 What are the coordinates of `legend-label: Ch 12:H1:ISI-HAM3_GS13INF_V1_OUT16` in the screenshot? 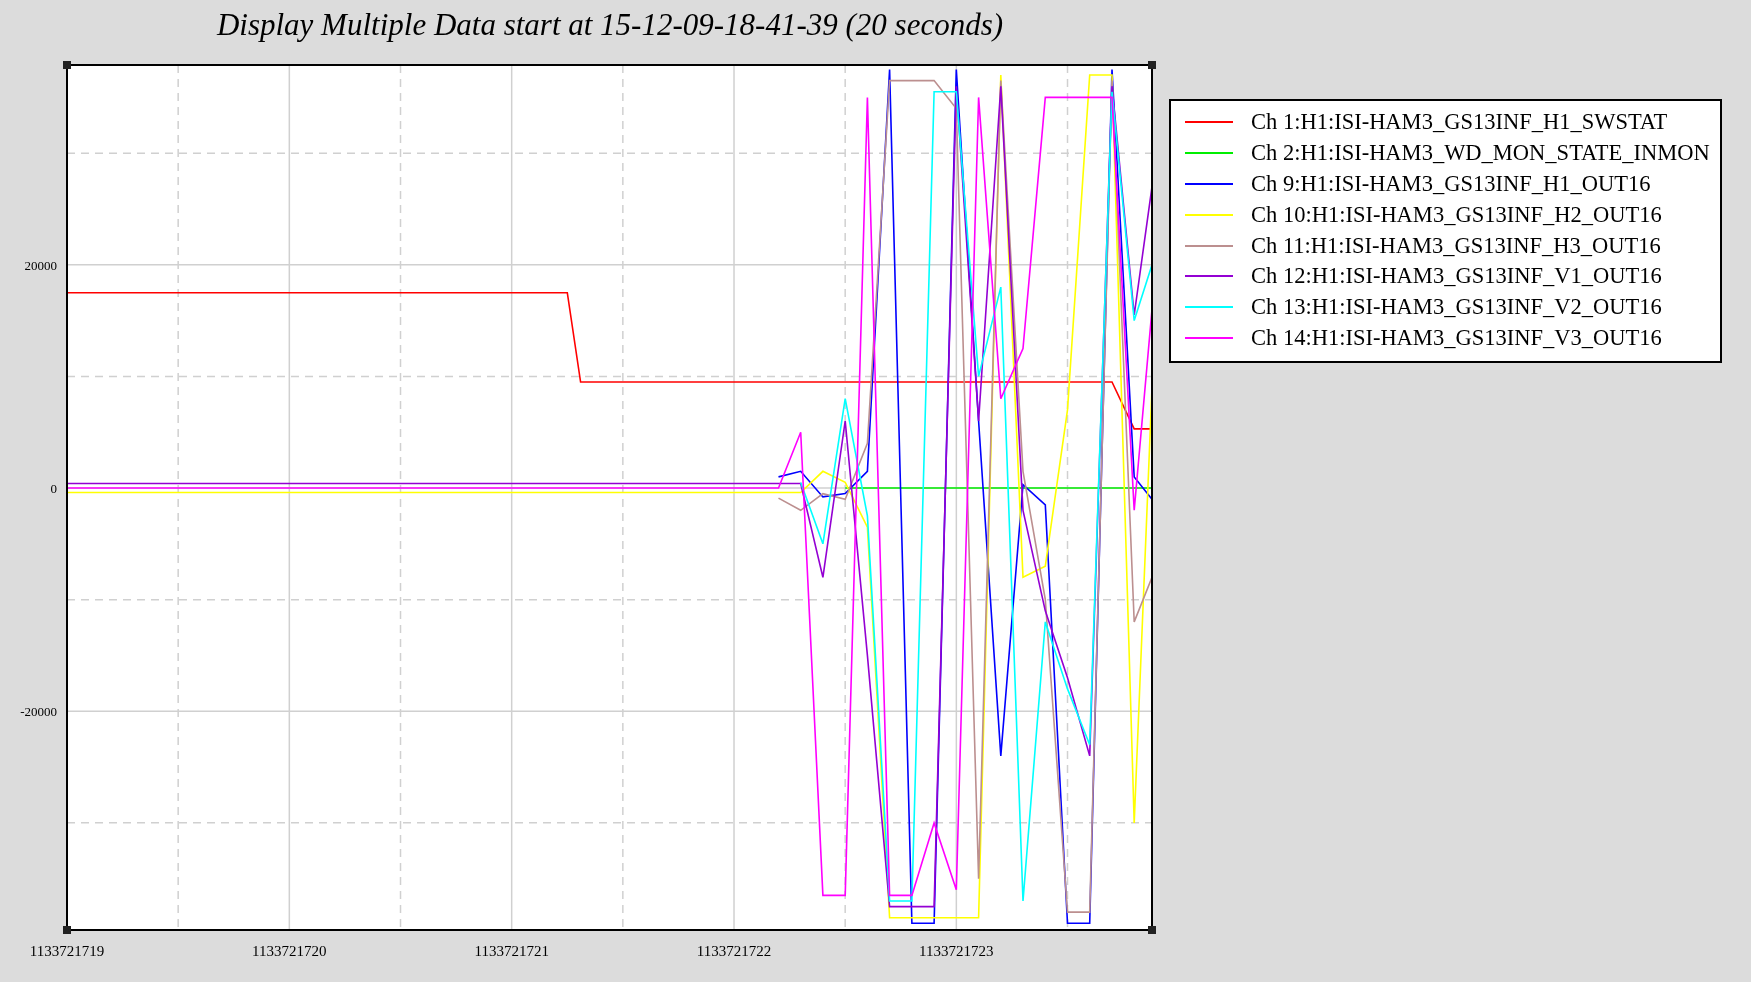 It's located at (1456, 276).